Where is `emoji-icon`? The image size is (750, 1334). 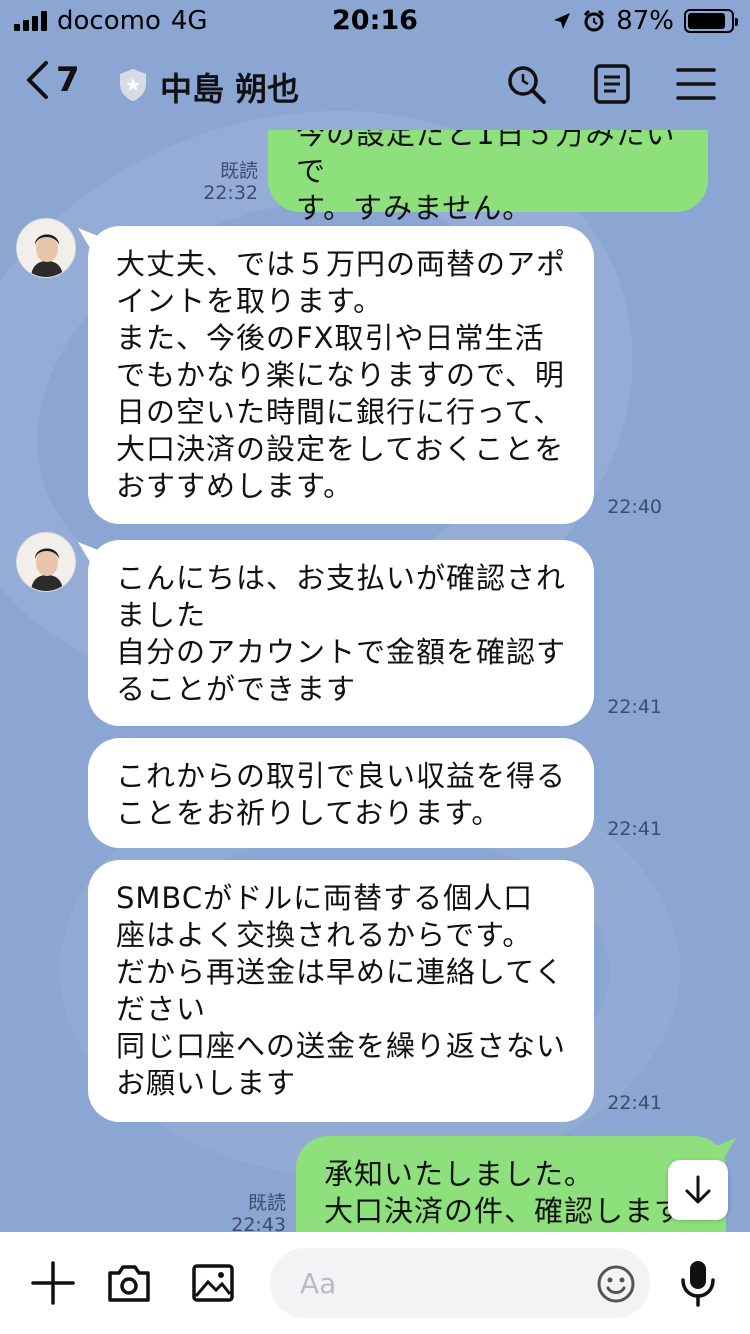 emoji-icon is located at coordinates (616, 1284).